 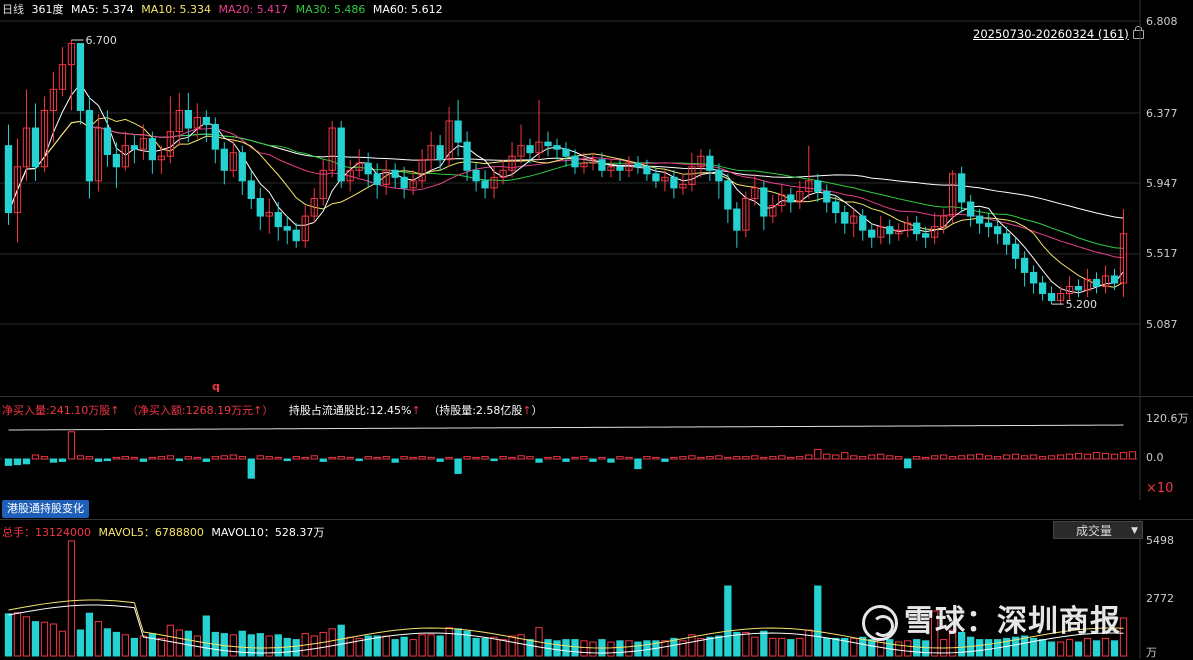 I want to click on hk-connect-tab: 港股通持股变化, so click(x=45, y=509).